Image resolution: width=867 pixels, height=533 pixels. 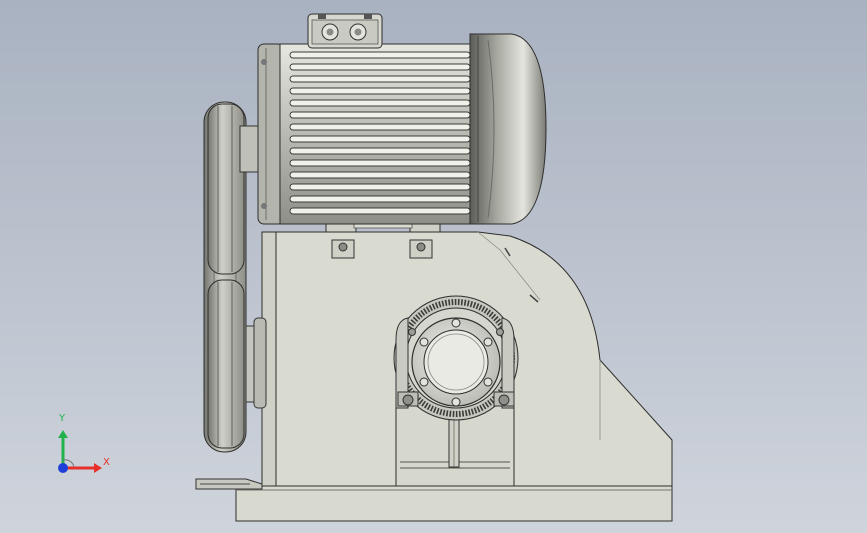 What do you see at coordinates (231, 295) in the screenshot?
I see `belt-drive-pulleys` at bounding box center [231, 295].